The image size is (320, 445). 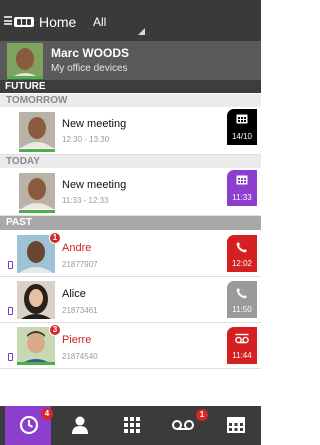 What do you see at coordinates (130, 100) in the screenshot?
I see `section-header-tomorrow: TOMORROW` at bounding box center [130, 100].